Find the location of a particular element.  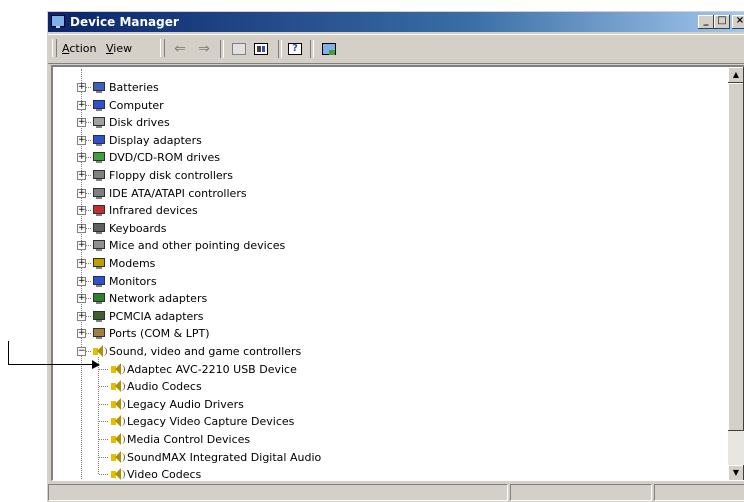

help-icon: ? is located at coordinates (295, 49).